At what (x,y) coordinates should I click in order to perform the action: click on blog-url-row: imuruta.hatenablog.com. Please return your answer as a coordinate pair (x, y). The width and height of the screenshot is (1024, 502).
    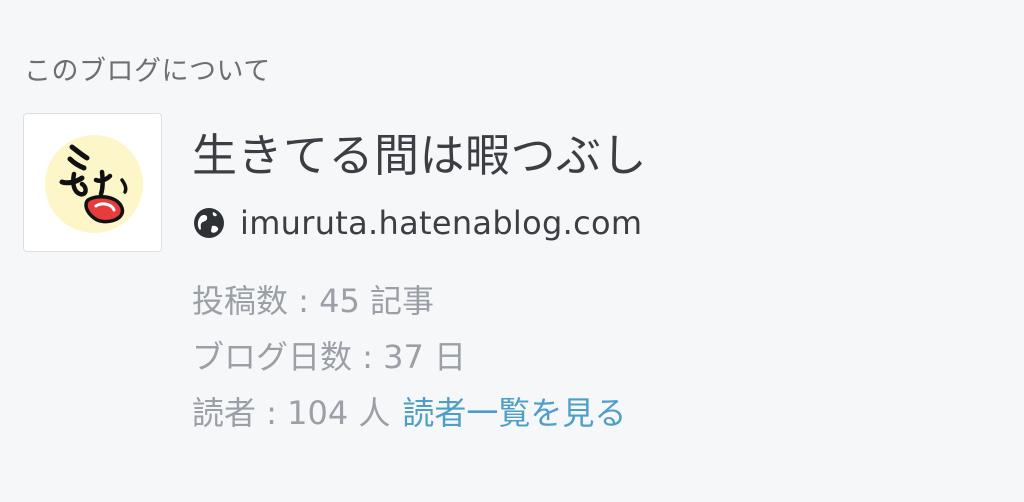
    Looking at the image, I should click on (417, 223).